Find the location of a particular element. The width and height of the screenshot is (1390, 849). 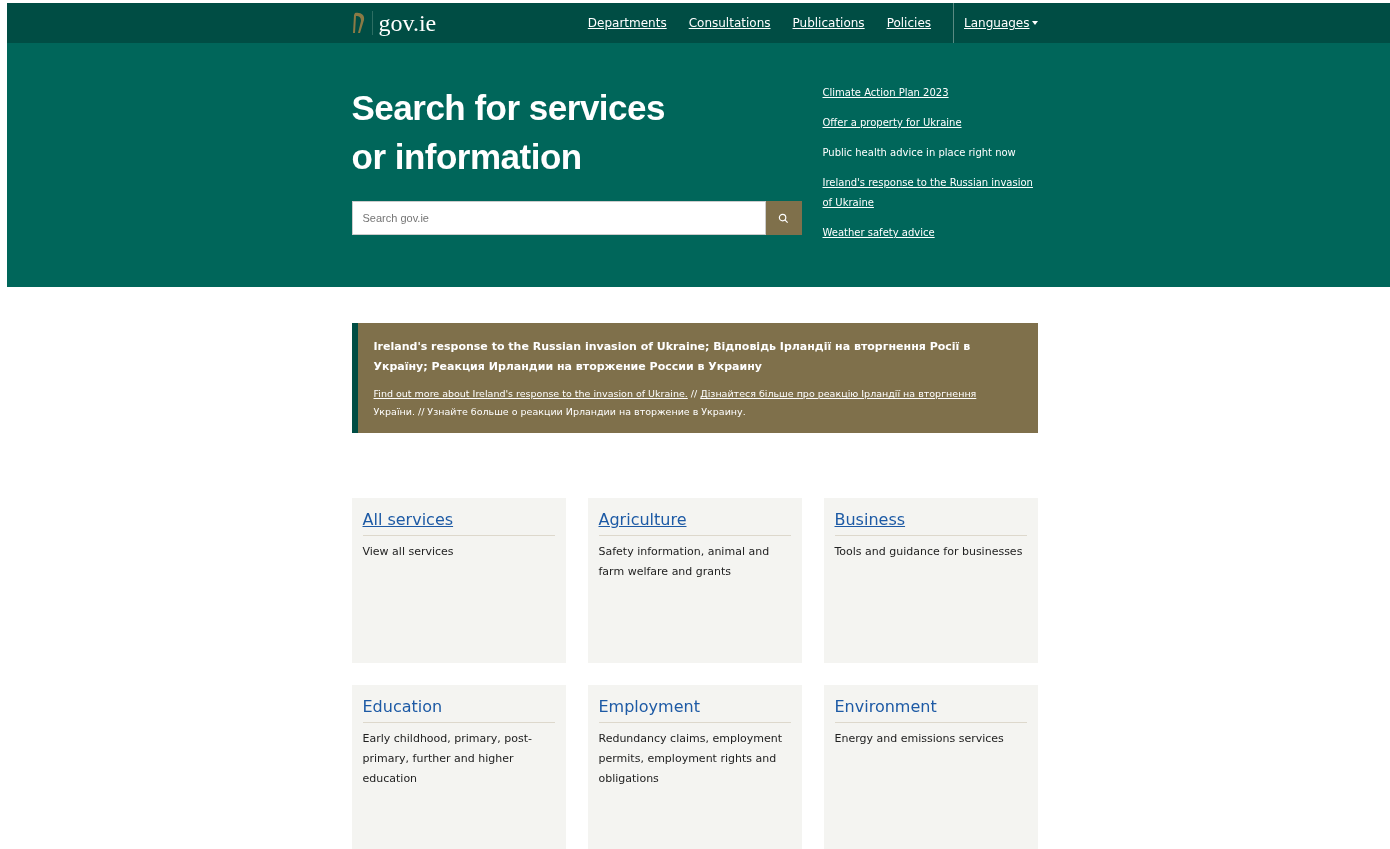

search-icon is located at coordinates (783, 218).